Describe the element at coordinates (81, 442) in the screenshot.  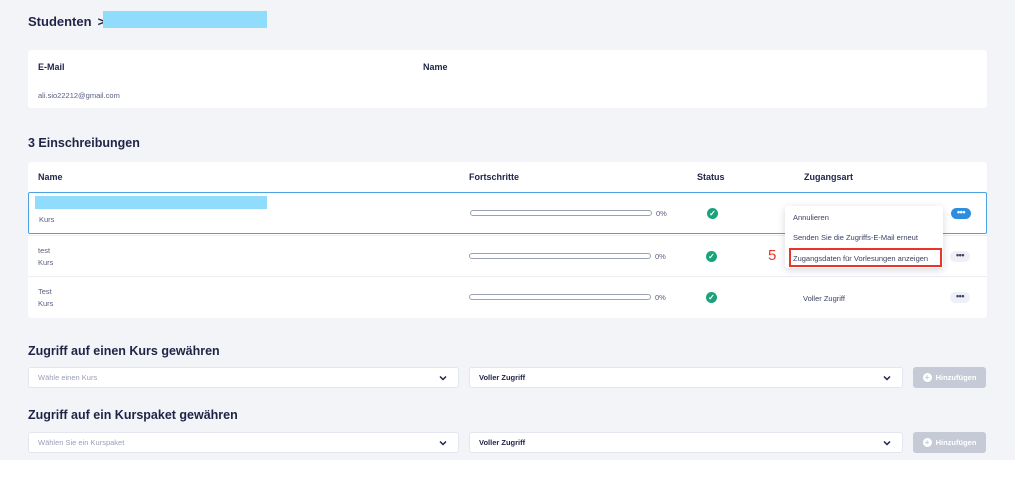
I see `bundle-select-placeholder: Wählen Sie ein Kurspaket` at that location.